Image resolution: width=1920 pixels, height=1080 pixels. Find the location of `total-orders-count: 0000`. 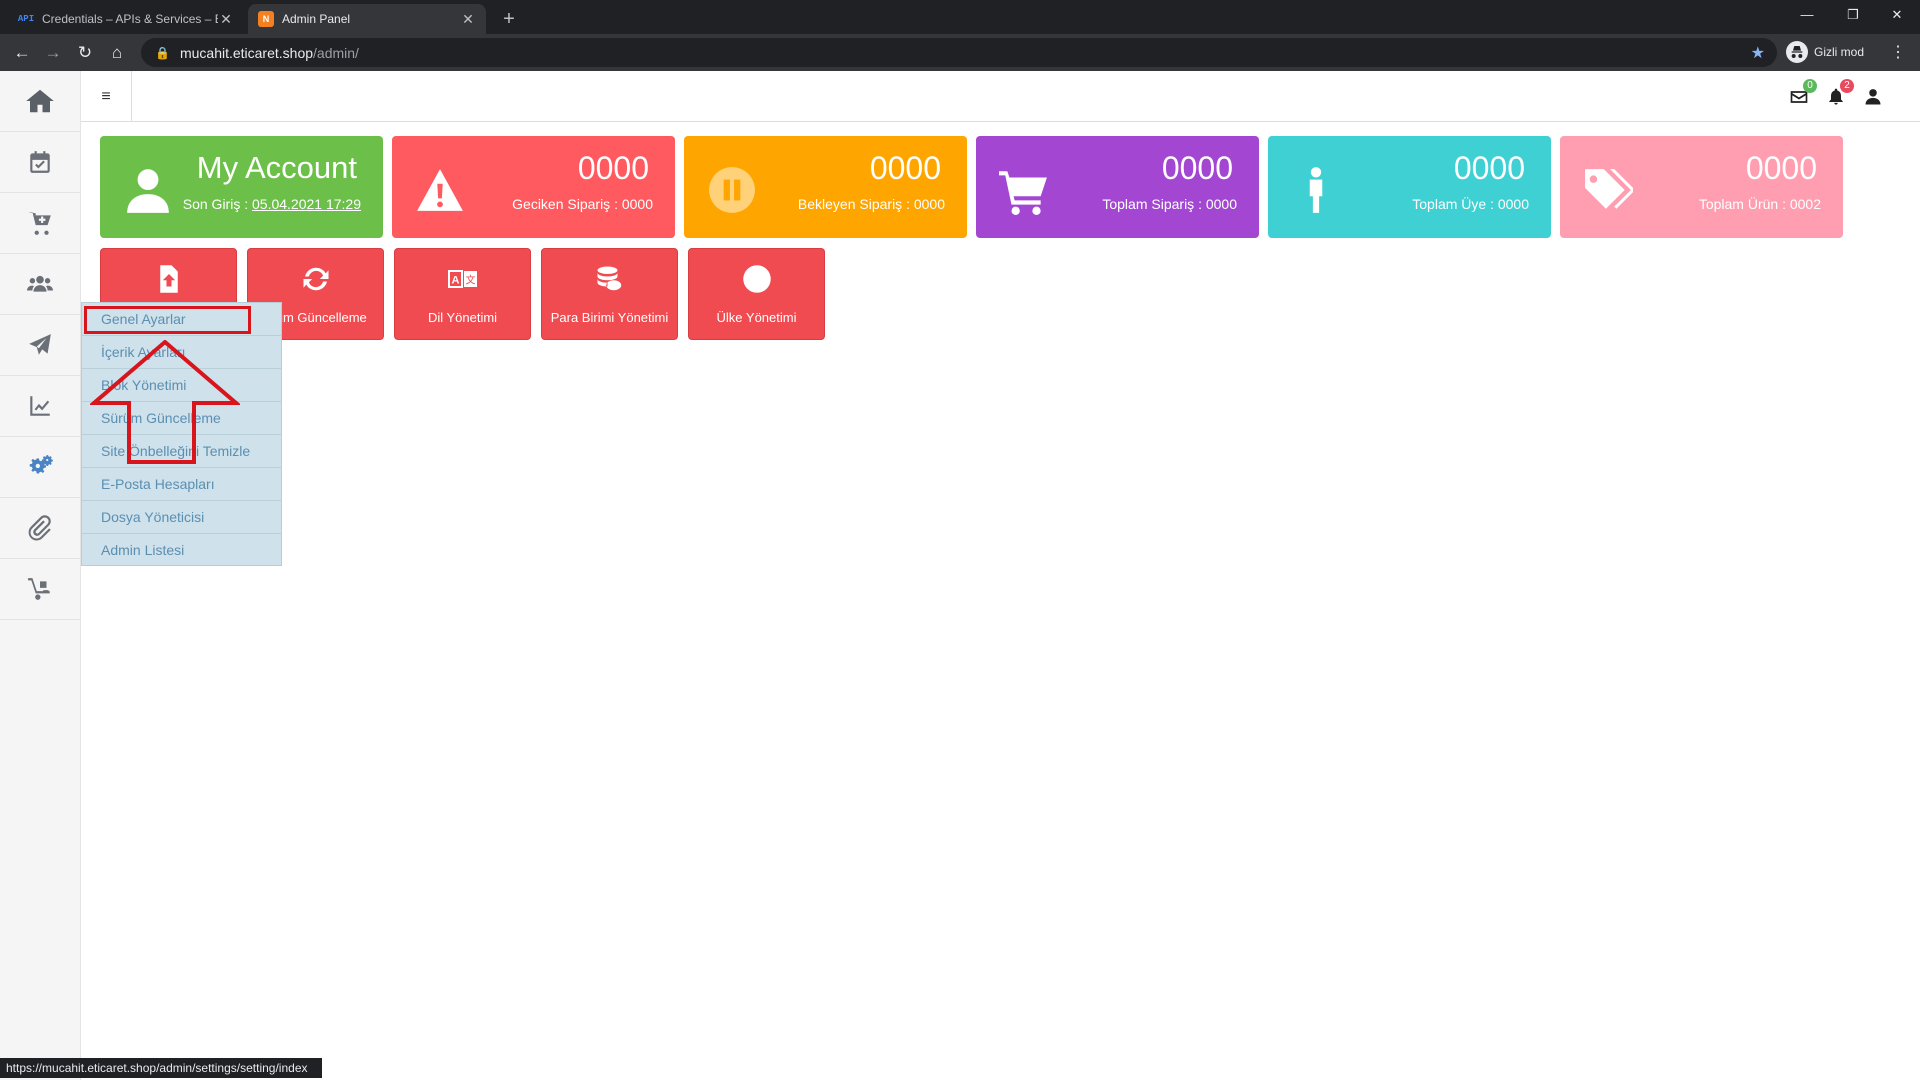

total-orders-count: 0000 is located at coordinates (1197, 168).